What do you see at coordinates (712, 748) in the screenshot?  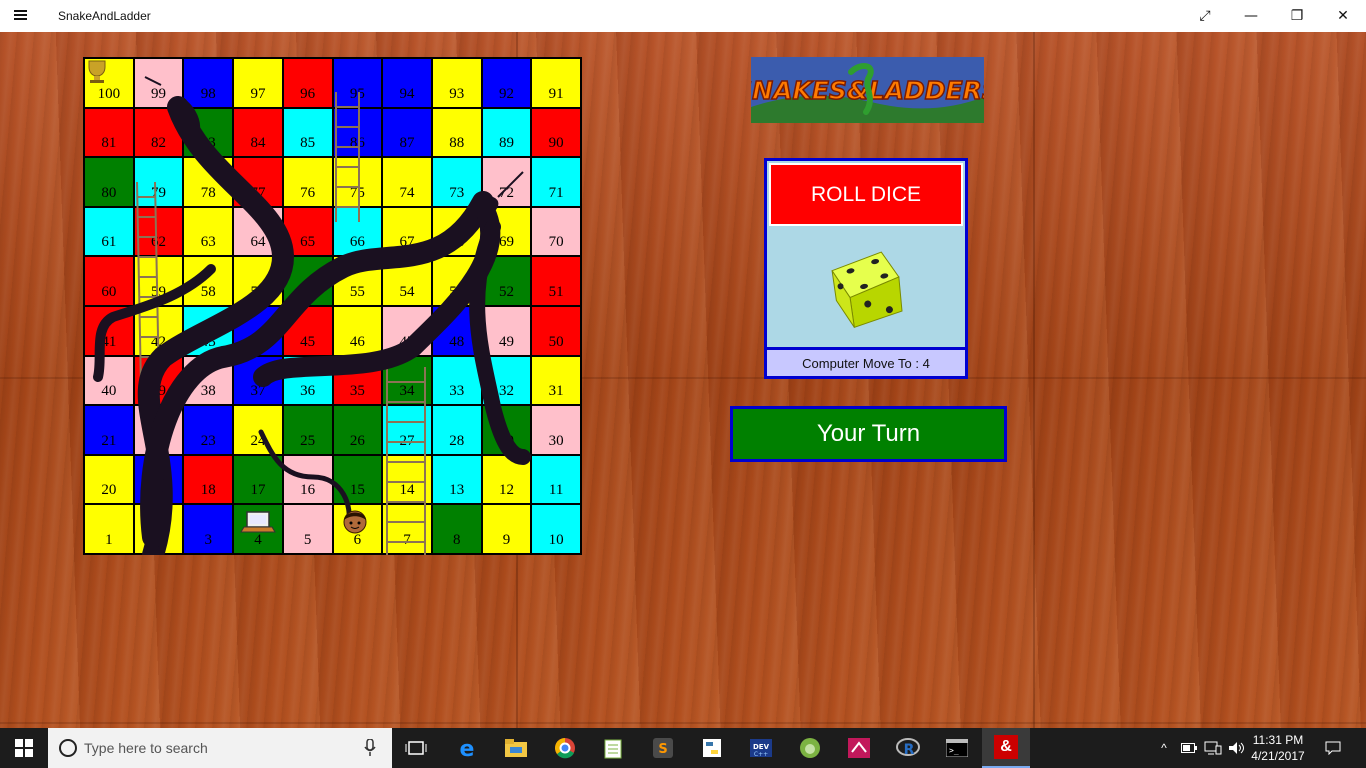 I see `python-icon` at bounding box center [712, 748].